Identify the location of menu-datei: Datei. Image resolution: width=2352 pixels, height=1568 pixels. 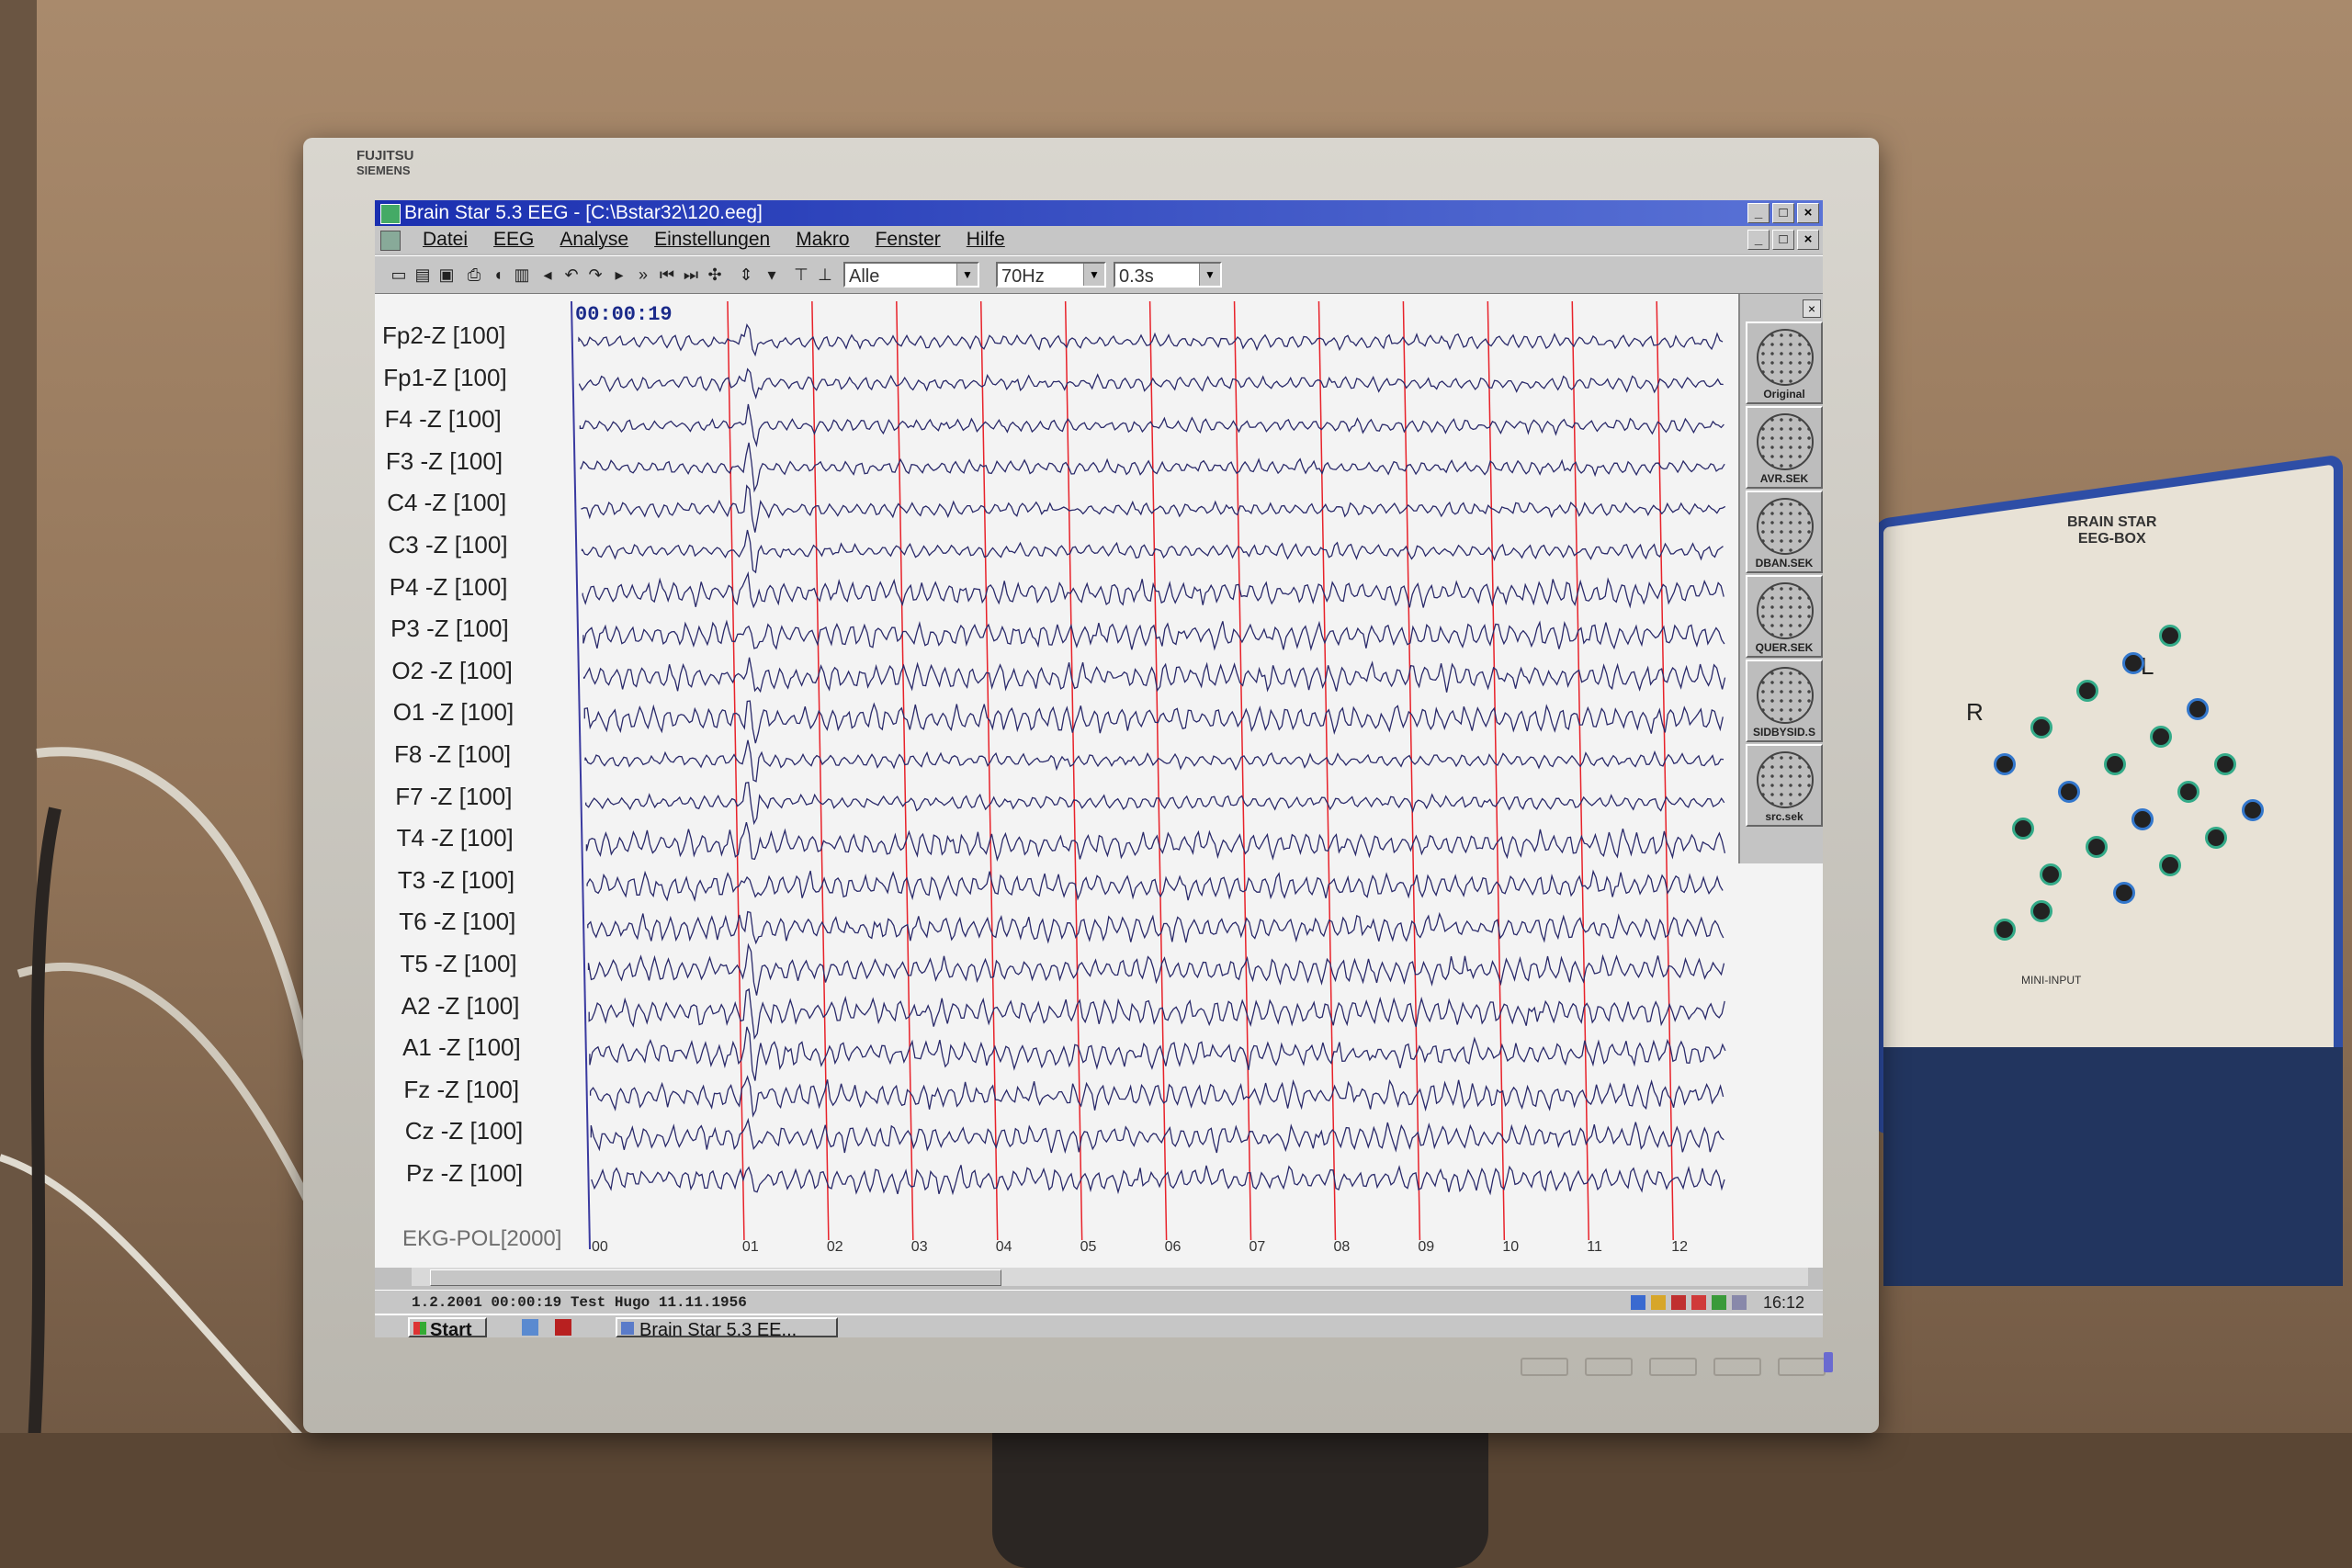
(445, 240).